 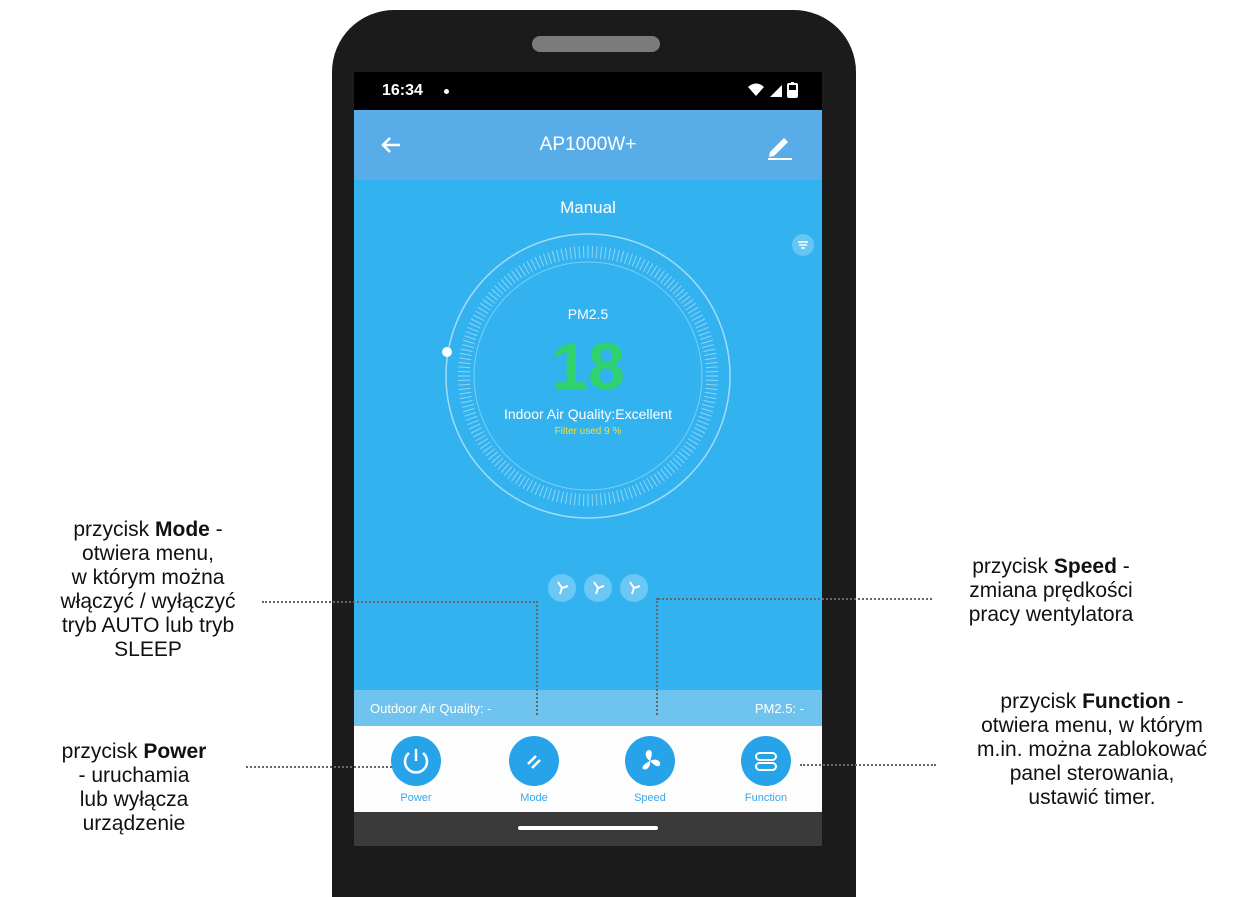 I want to click on leader-mode-vertical, so click(x=537, y=658).